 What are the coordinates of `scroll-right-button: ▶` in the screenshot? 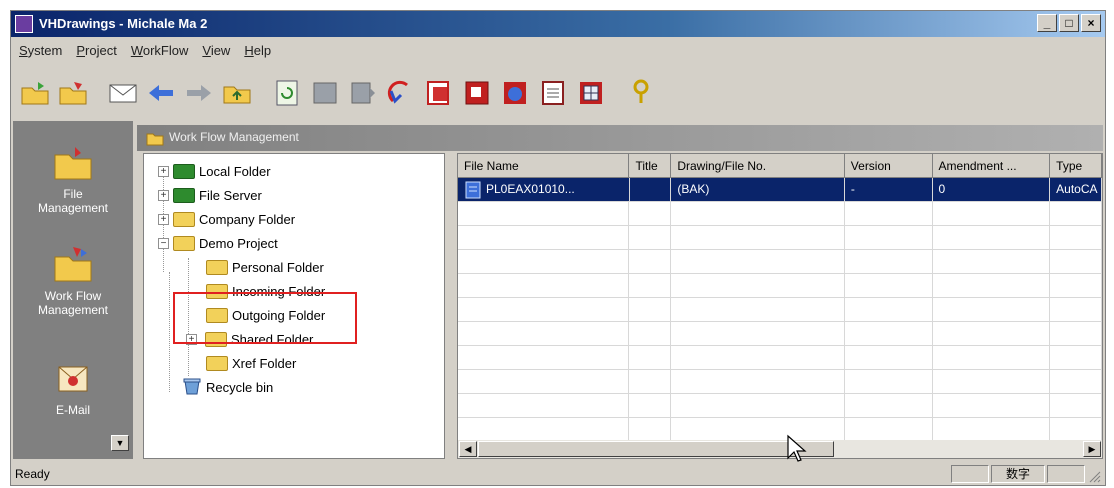 It's located at (1092, 449).